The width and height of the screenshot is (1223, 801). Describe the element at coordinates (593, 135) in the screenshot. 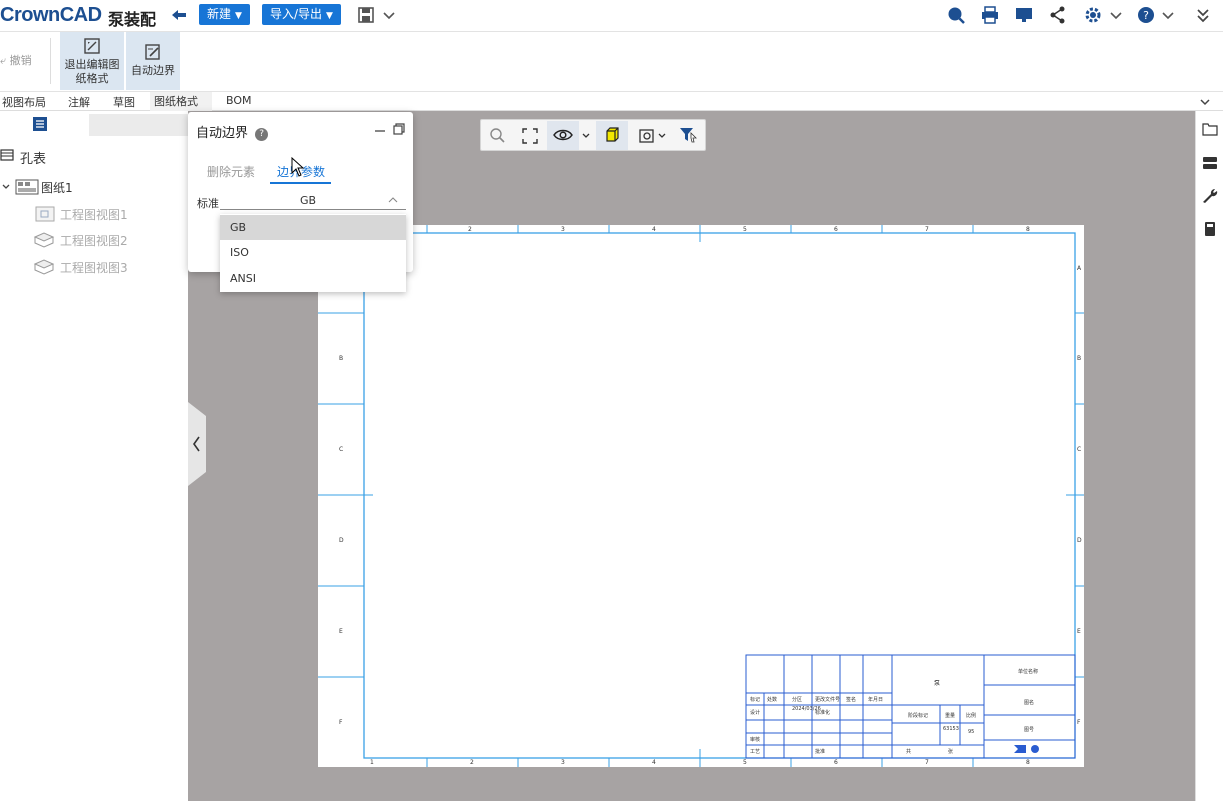

I see `view-toolbar` at that location.